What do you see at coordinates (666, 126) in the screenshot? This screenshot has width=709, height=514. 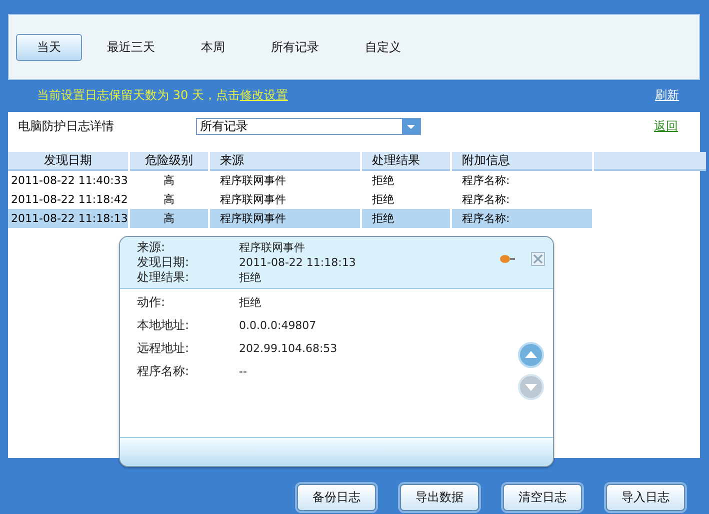 I see `back-link: 返回` at bounding box center [666, 126].